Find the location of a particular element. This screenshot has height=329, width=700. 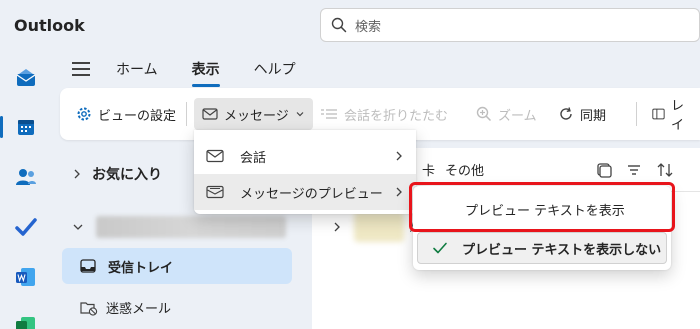

tab-other: その他 is located at coordinates (464, 169).